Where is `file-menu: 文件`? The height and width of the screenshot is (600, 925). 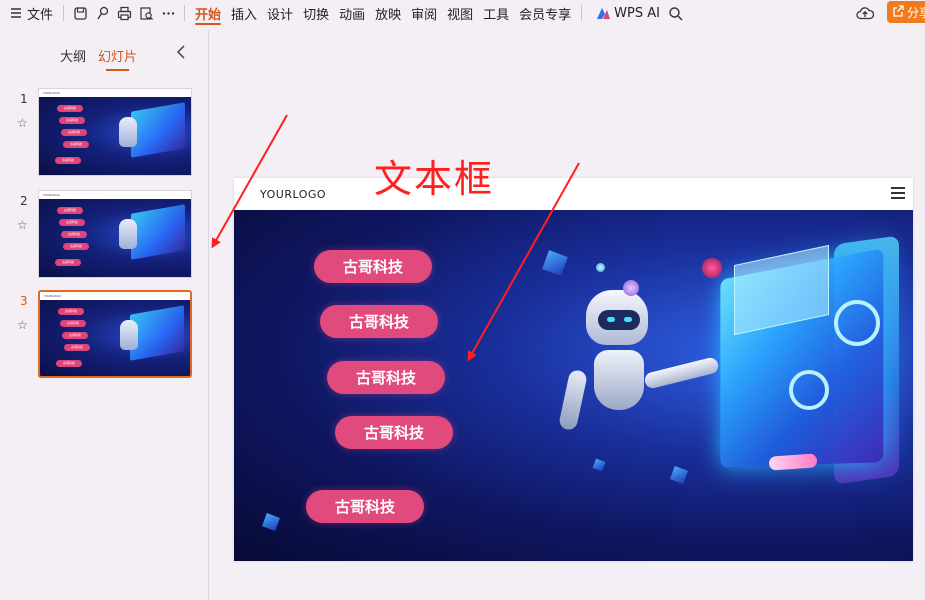 file-menu: 文件 is located at coordinates (29, 13).